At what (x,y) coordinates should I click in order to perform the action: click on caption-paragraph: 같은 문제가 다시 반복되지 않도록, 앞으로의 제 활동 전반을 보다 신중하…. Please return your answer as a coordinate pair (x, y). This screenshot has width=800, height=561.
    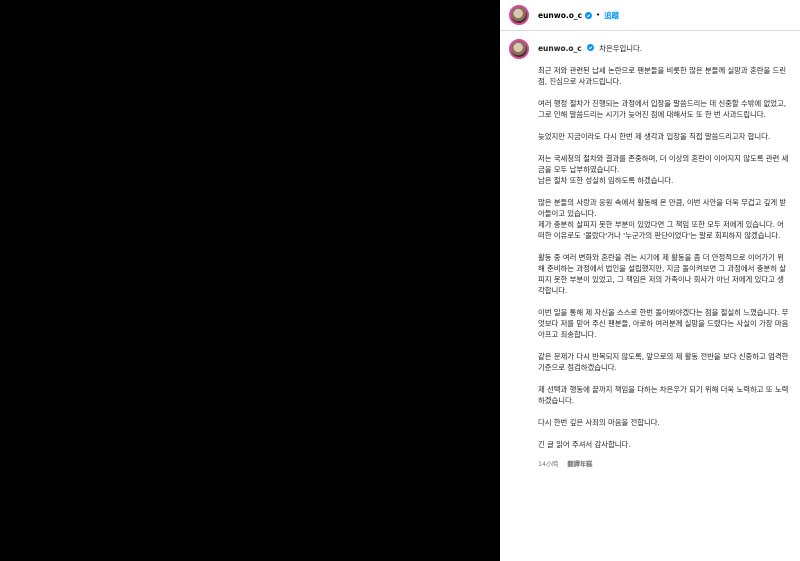
    Looking at the image, I should click on (663, 362).